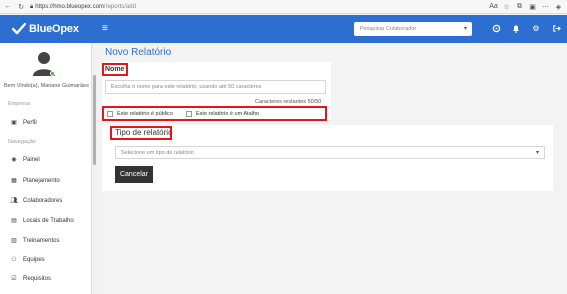 The height and width of the screenshot is (294, 567). What do you see at coordinates (43, 200) in the screenshot?
I see `sidebar-item-label: Colaboradores` at bounding box center [43, 200].